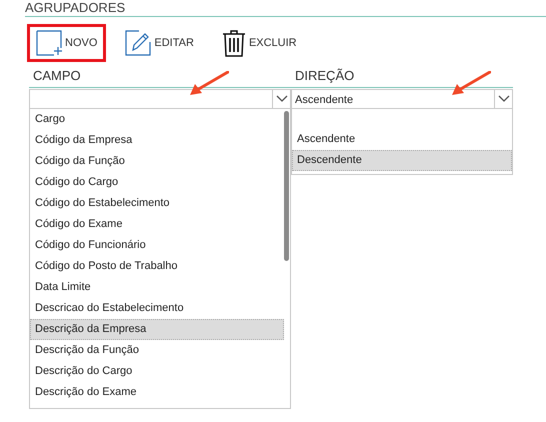 The width and height of the screenshot is (546, 422). What do you see at coordinates (157, 266) in the screenshot?
I see `dropdown-option: Código do Posto de Trabalho` at bounding box center [157, 266].